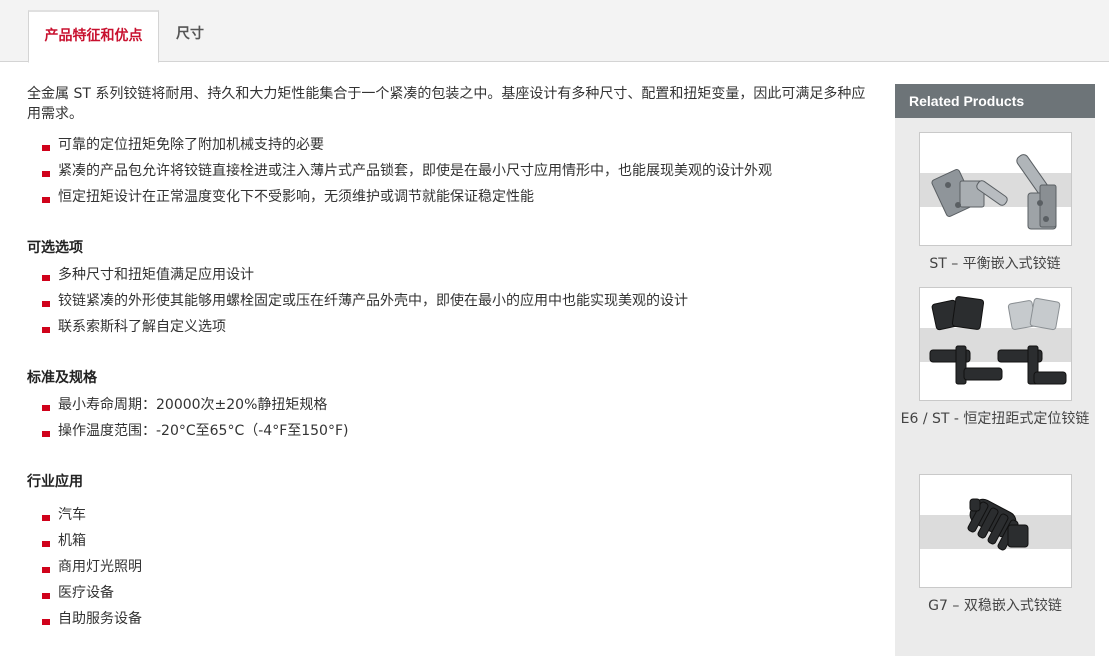  I want to click on related-product-card: E6 / ST - 恒定扭距式定位铰链, so click(995, 358).